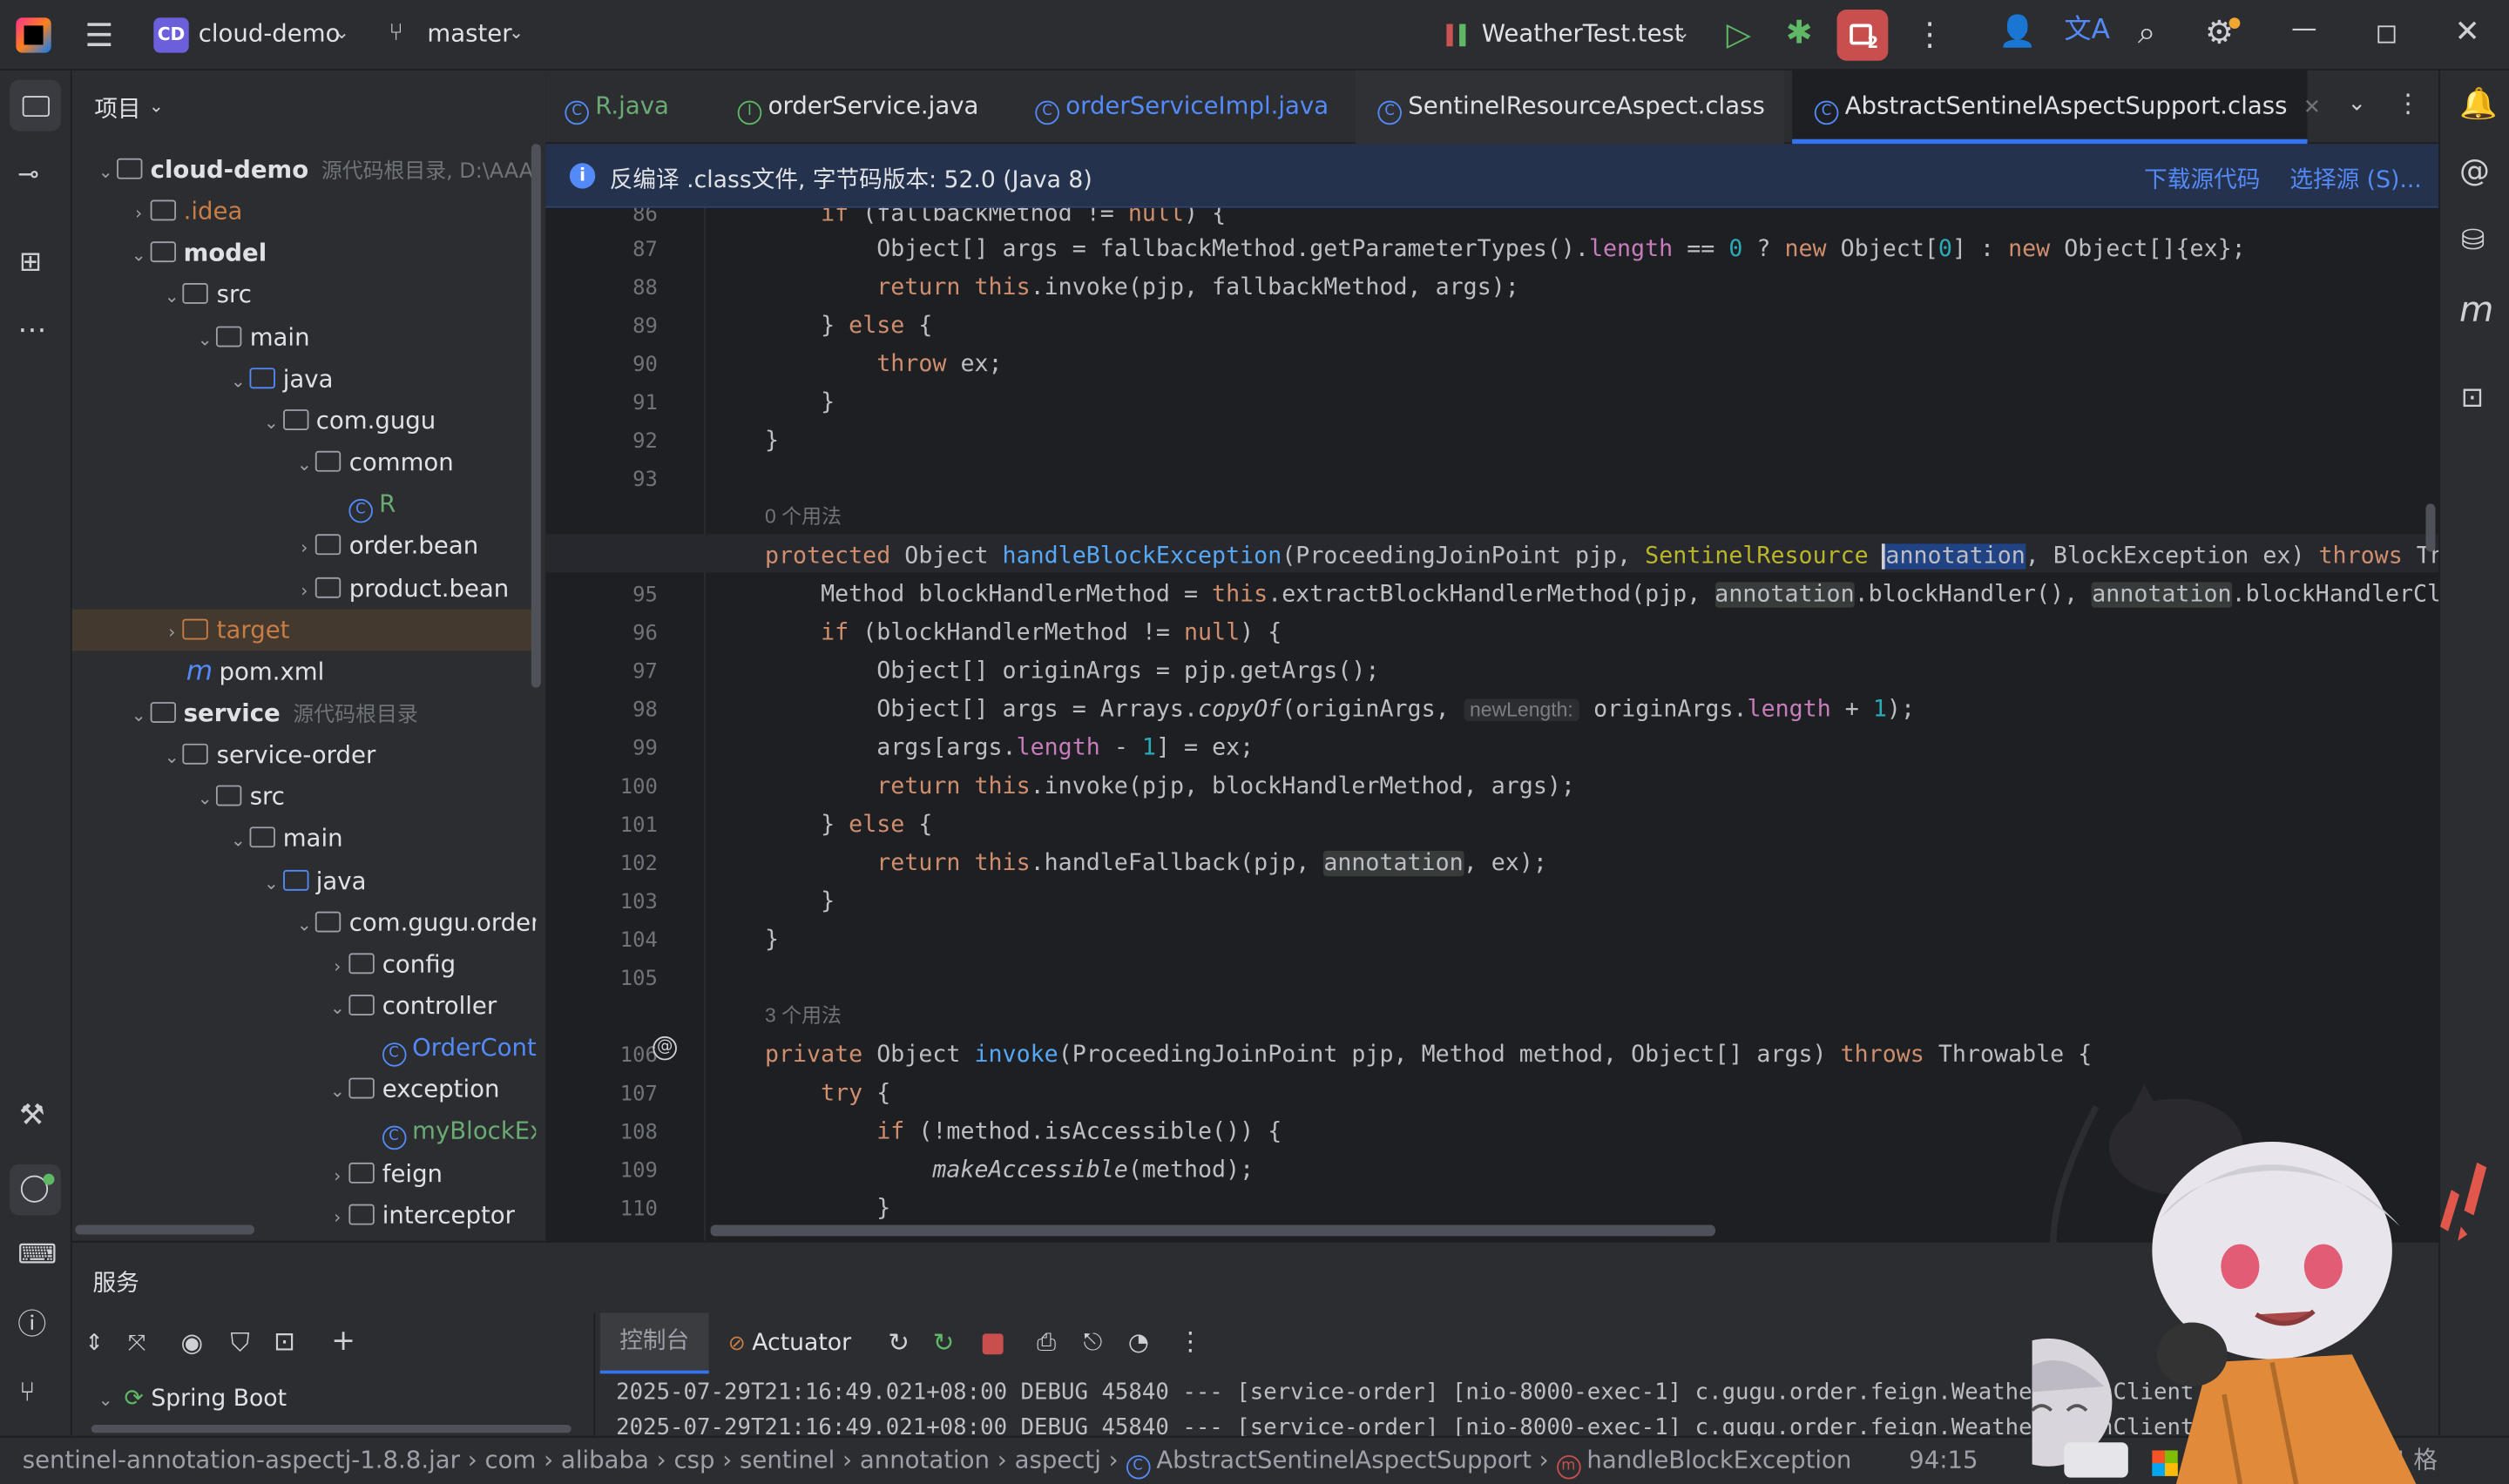  What do you see at coordinates (654, 1343) in the screenshot?
I see `console-tab: 控制台` at bounding box center [654, 1343].